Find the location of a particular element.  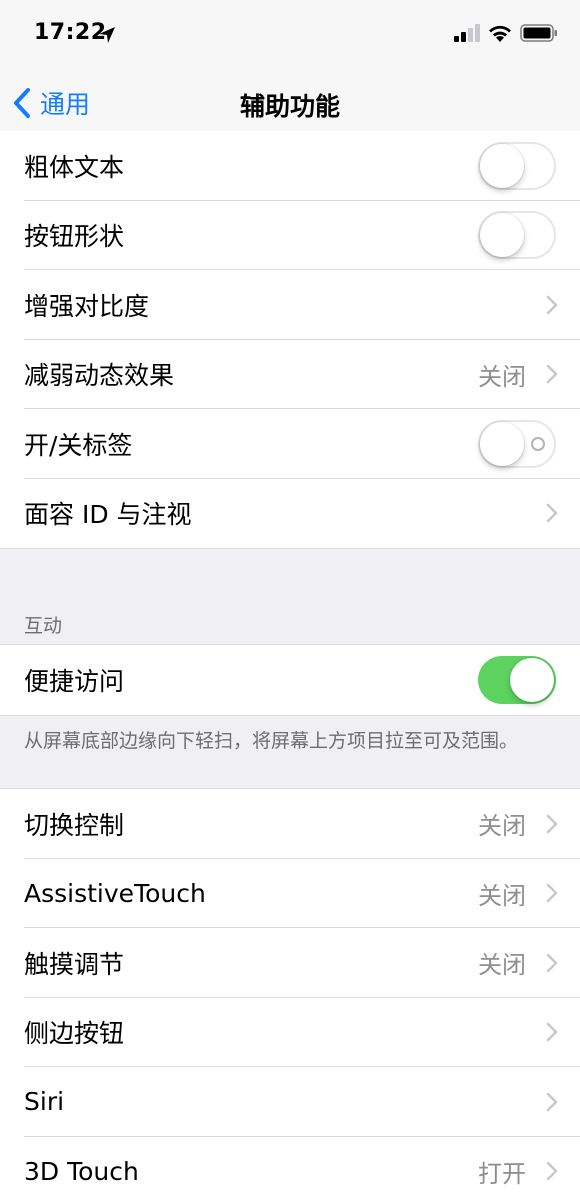

cellular-signal-icon is located at coordinates (467, 33).